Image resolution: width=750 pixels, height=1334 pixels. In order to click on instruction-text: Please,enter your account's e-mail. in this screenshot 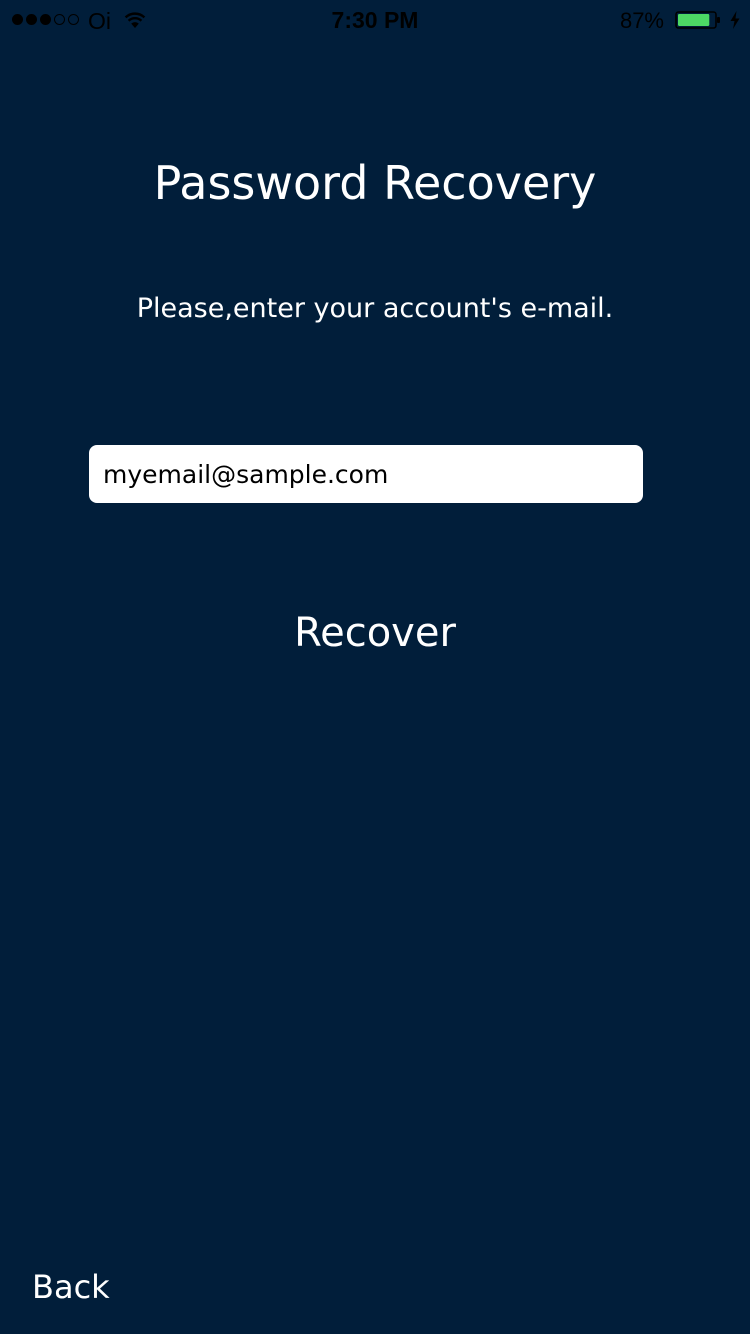, I will do `click(375, 308)`.